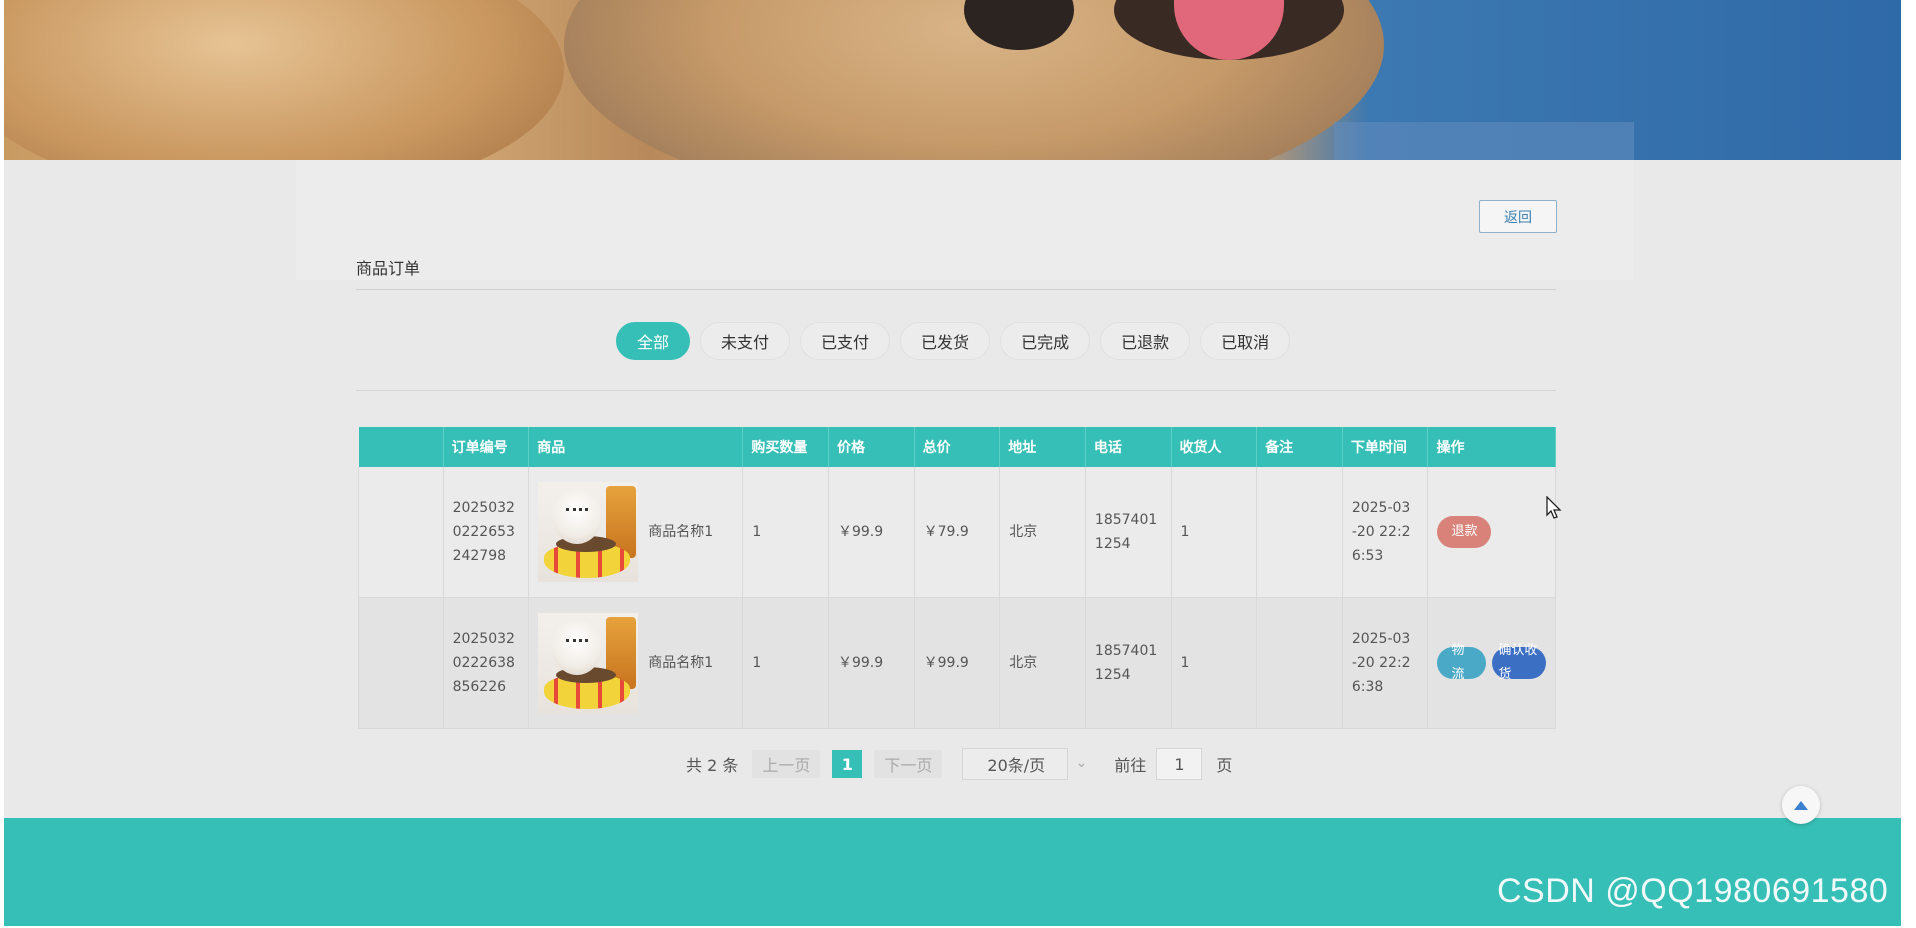  Describe the element at coordinates (785, 447) in the screenshot. I see `column-header-qty: 购买数量` at that location.